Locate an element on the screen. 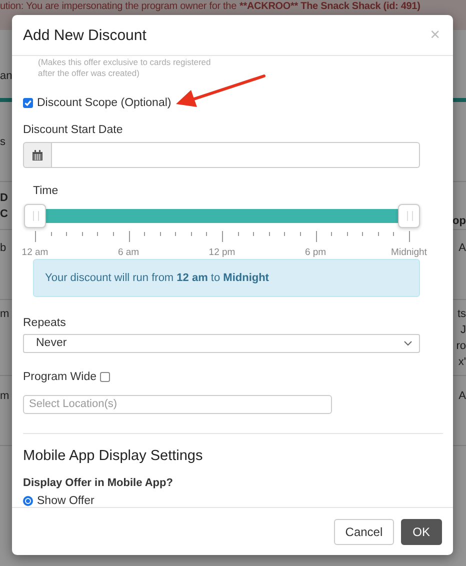  background-text: ts is located at coordinates (461, 314).